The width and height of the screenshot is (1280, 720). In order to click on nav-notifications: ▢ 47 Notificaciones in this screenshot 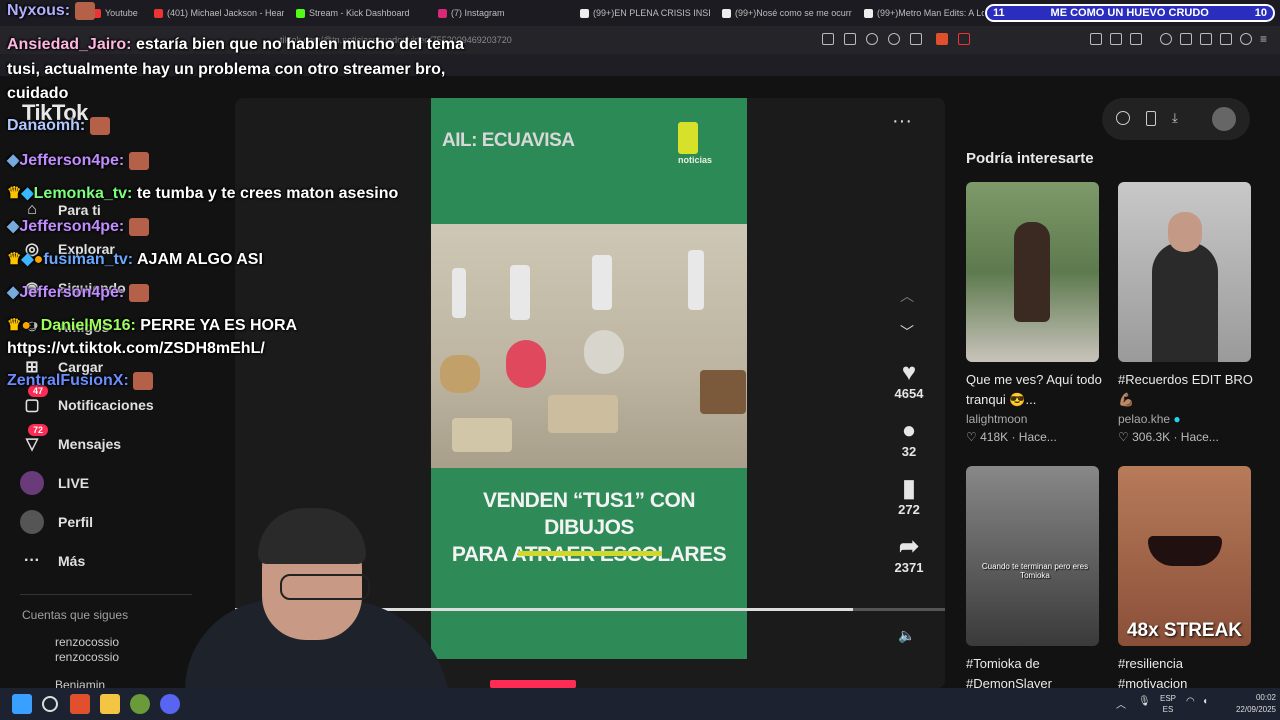, I will do `click(87, 401)`.